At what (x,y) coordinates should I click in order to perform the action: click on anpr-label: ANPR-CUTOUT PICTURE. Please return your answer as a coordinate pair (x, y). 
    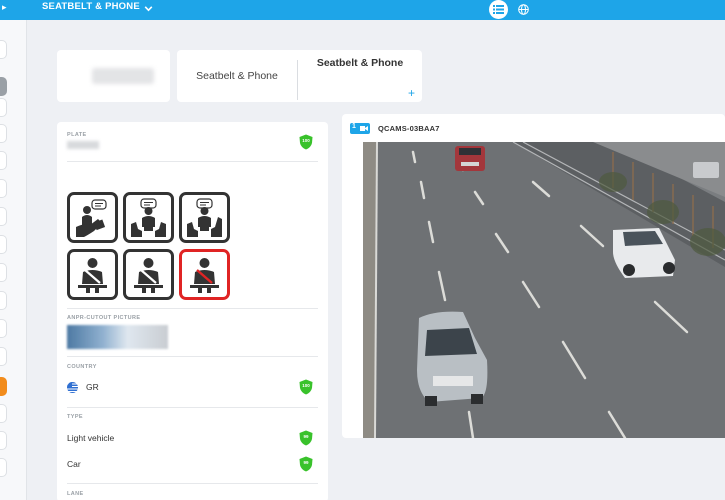
    Looking at the image, I should click on (104, 318).